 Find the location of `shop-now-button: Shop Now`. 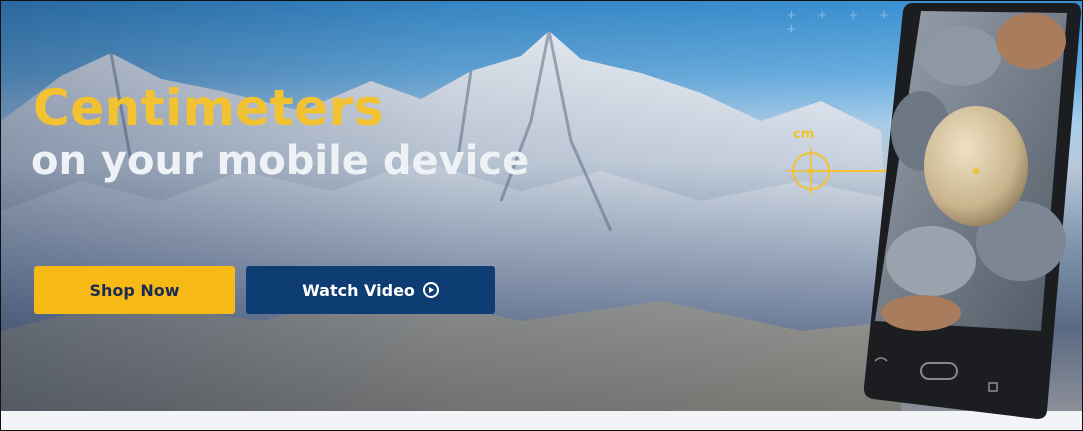

shop-now-button: Shop Now is located at coordinates (134, 290).